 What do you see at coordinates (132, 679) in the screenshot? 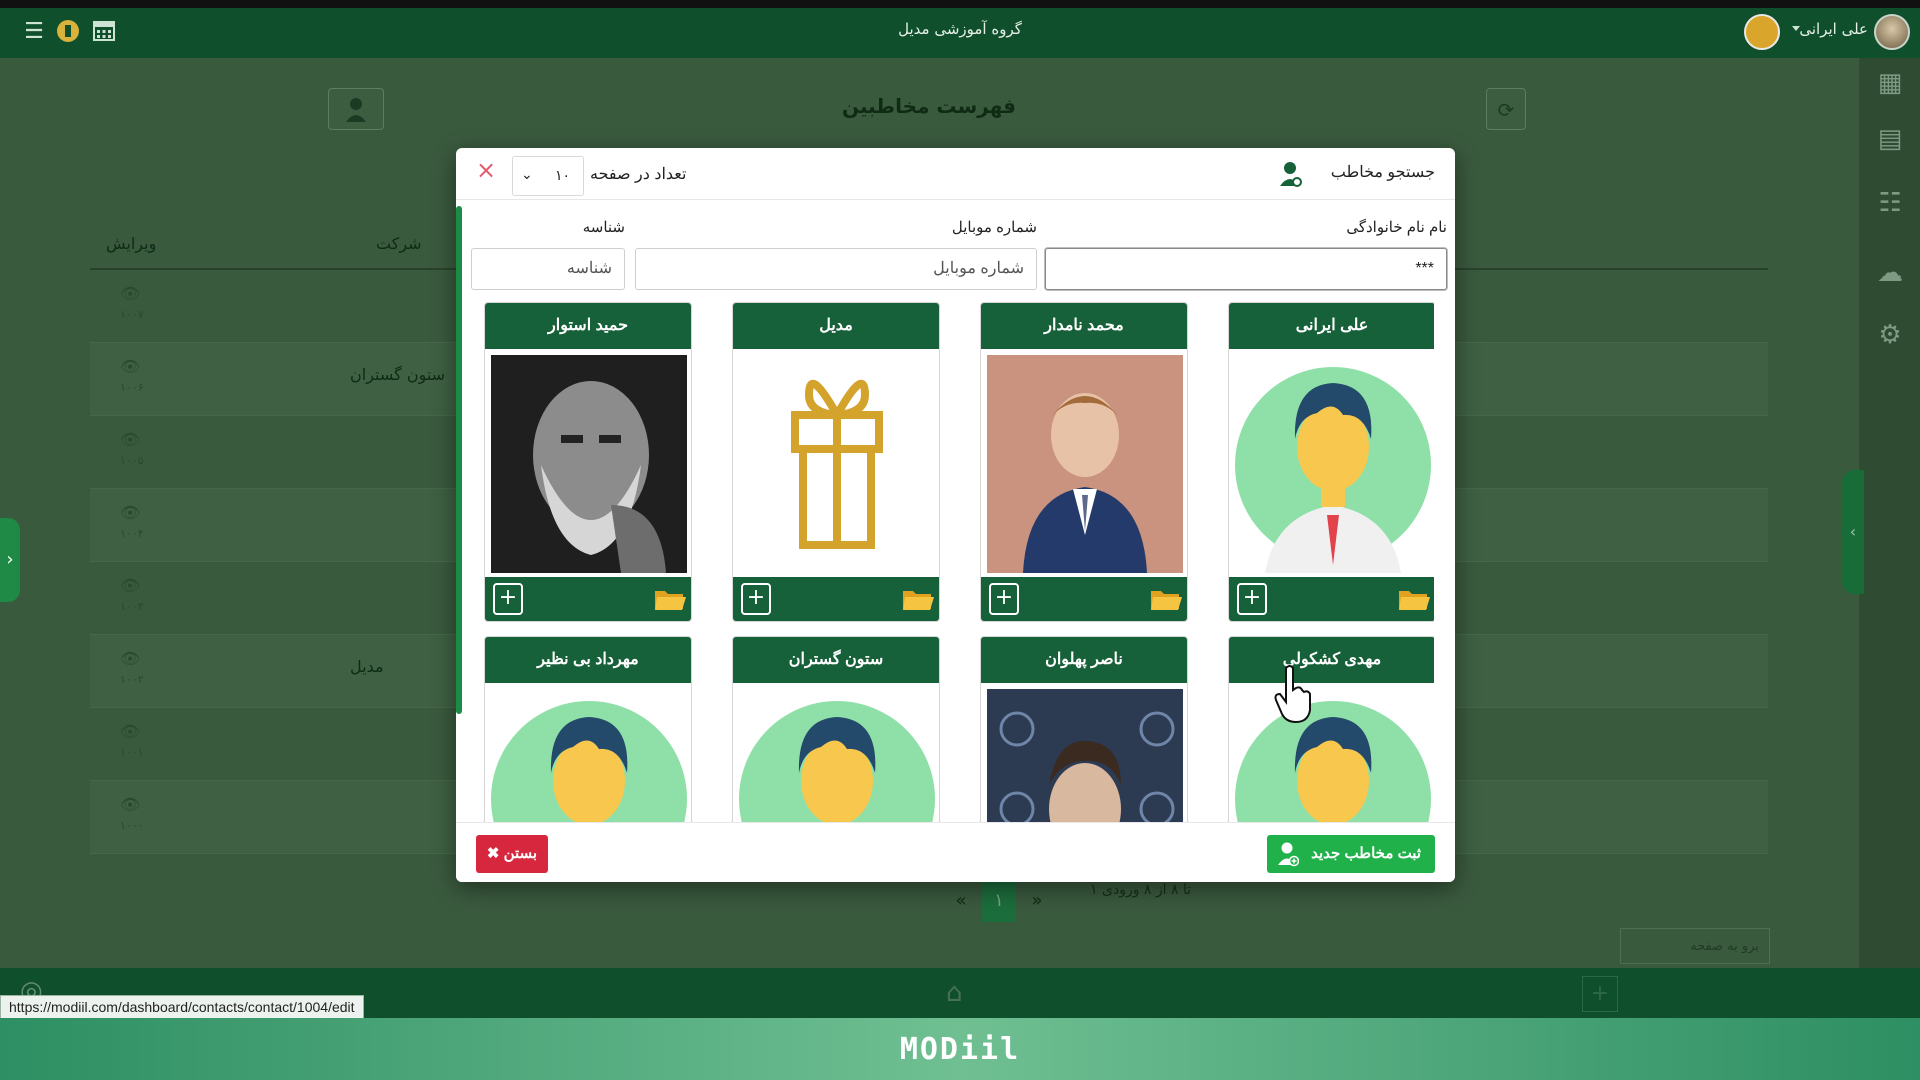
I see `row-id: ۱۰۰۲` at bounding box center [132, 679].